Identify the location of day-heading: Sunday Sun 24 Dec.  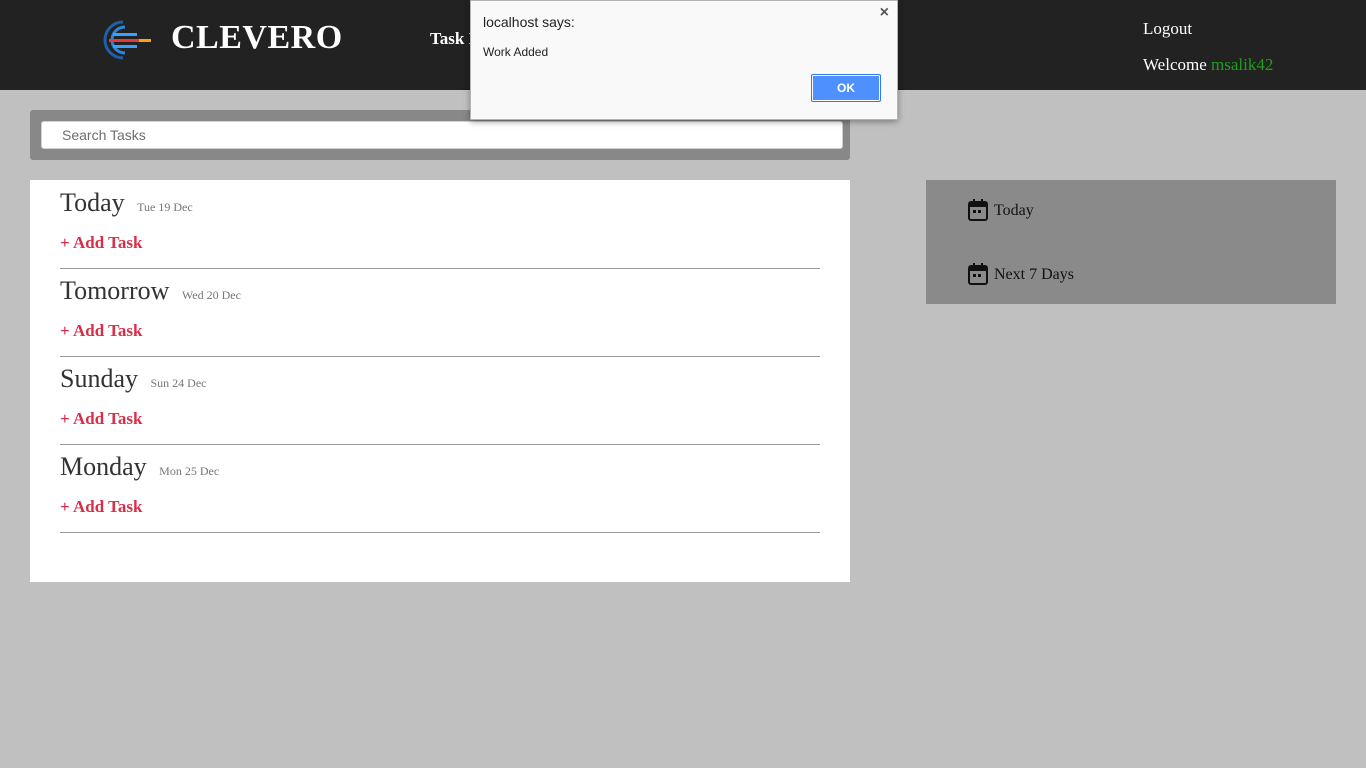
(133, 379).